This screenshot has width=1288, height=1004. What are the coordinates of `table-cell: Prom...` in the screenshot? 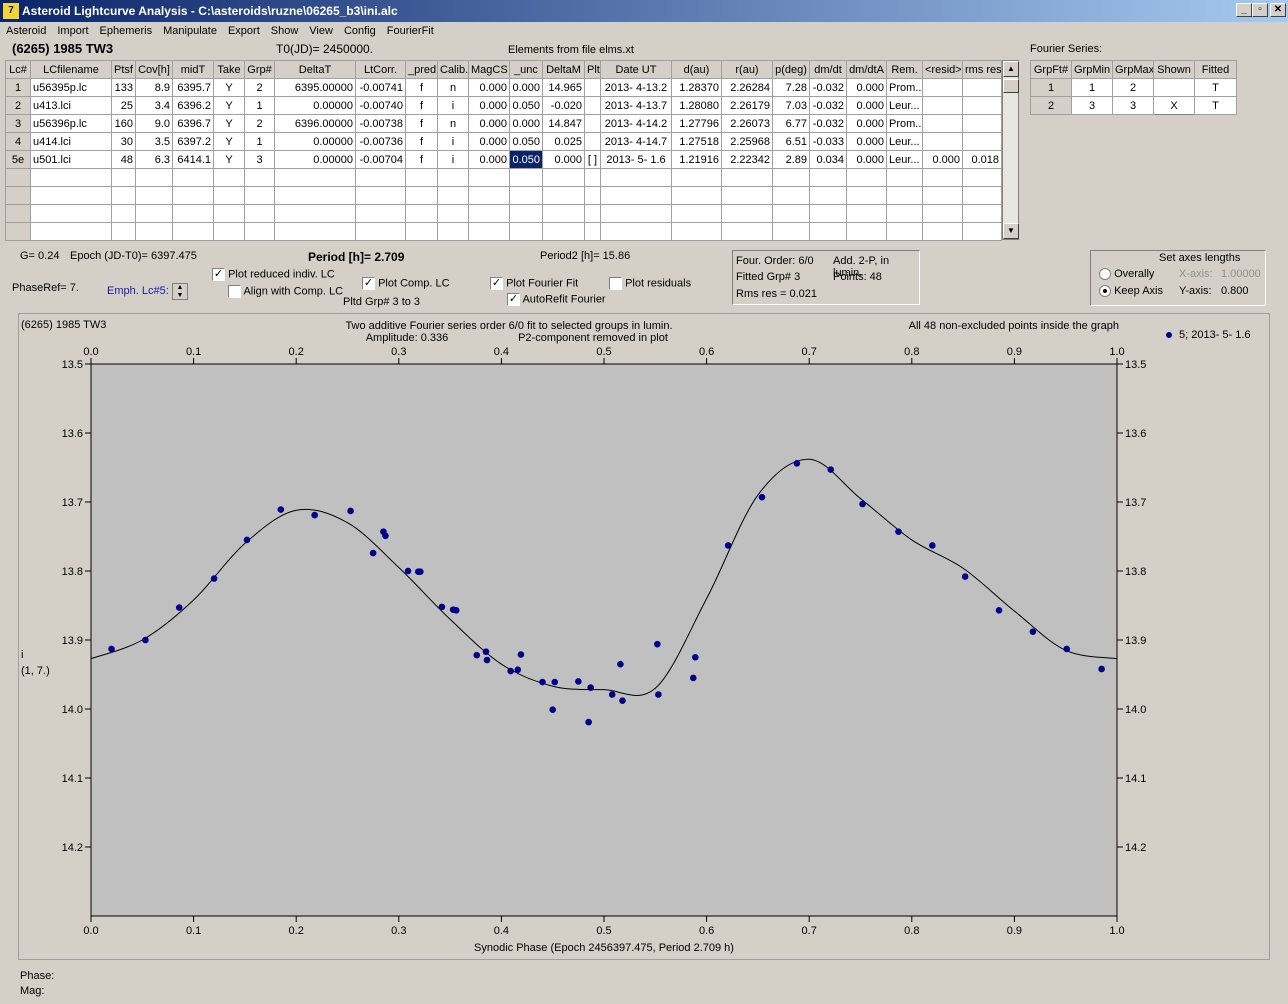 It's located at (904, 87).